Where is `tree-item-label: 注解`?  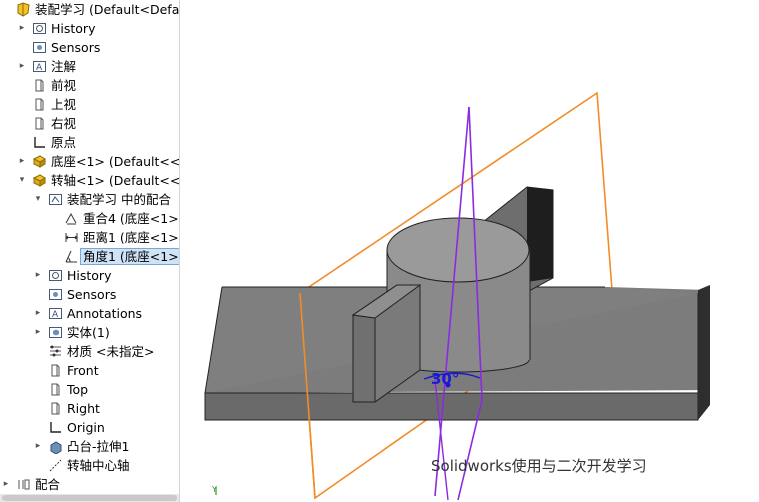
tree-item-label: 注解 is located at coordinates (64, 66).